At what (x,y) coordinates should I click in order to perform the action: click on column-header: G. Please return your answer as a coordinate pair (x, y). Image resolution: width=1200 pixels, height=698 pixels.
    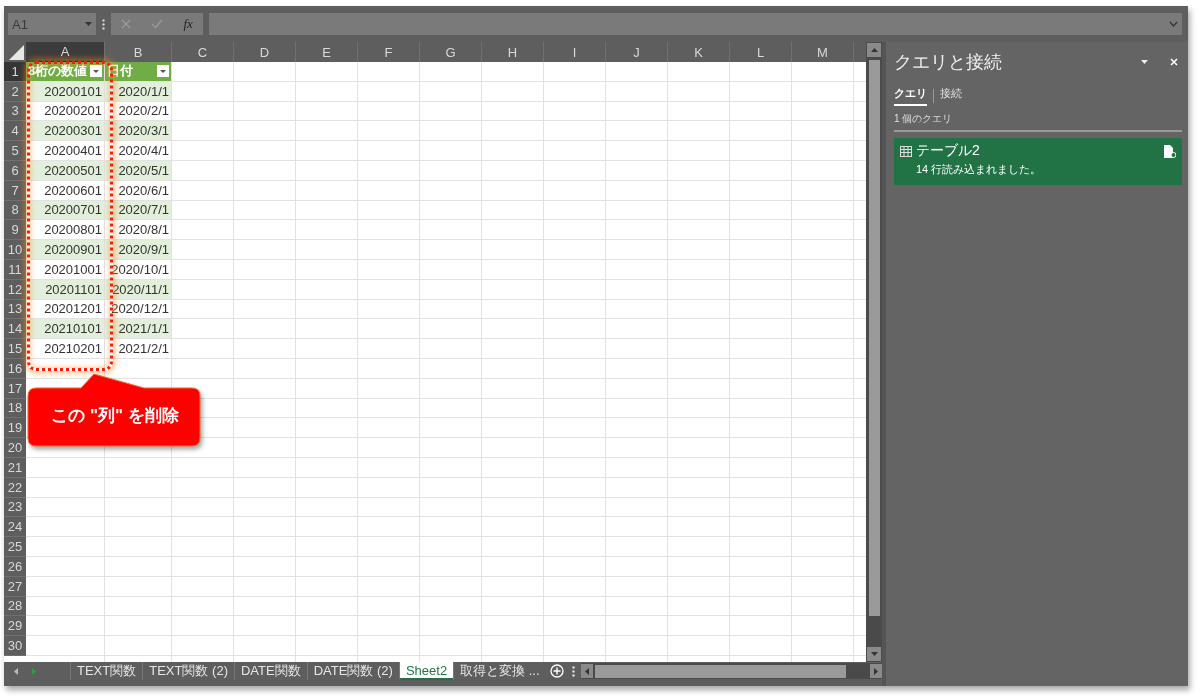
    Looking at the image, I should click on (451, 52).